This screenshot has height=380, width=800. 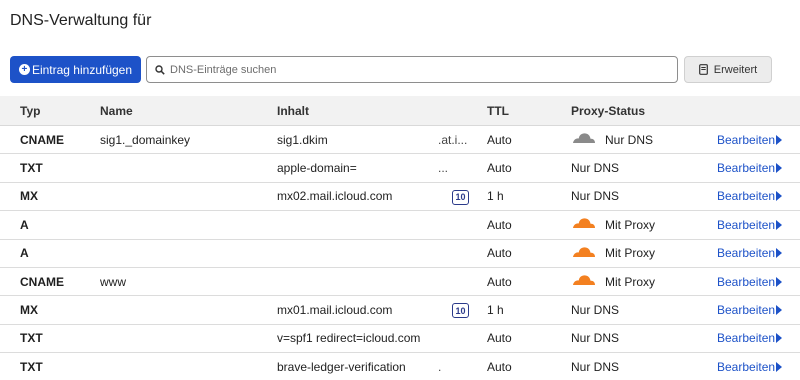 What do you see at coordinates (302, 139) in the screenshot?
I see `record-content: sig1.dkim` at bounding box center [302, 139].